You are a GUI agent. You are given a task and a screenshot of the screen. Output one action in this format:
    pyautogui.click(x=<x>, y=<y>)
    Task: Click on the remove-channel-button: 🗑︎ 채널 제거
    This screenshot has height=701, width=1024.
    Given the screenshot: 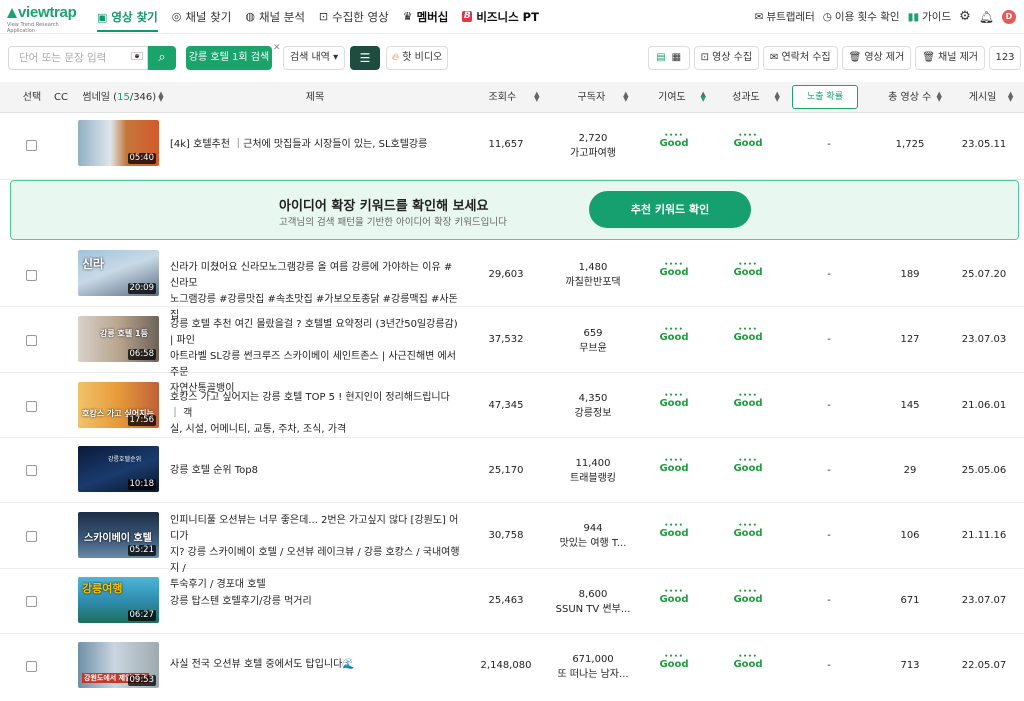 What is the action you would take?
    pyautogui.click(x=950, y=58)
    